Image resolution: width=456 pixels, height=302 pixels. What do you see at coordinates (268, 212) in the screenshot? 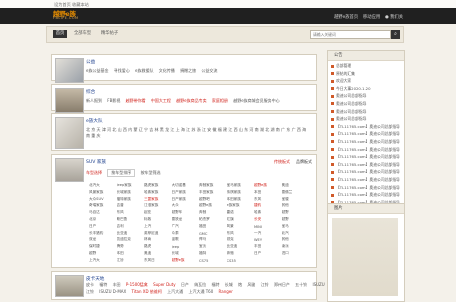
I see `model-link: 哈弗` at bounding box center [268, 212].